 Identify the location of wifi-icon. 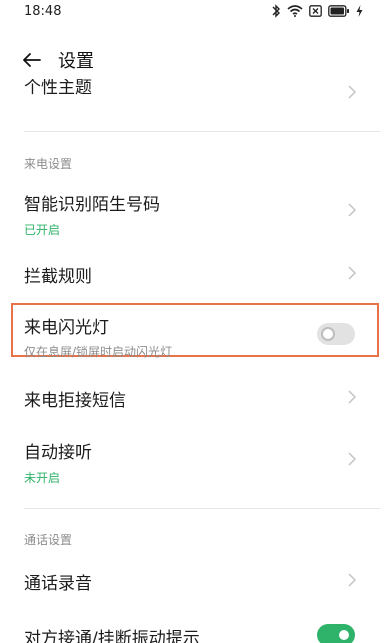
(295, 11).